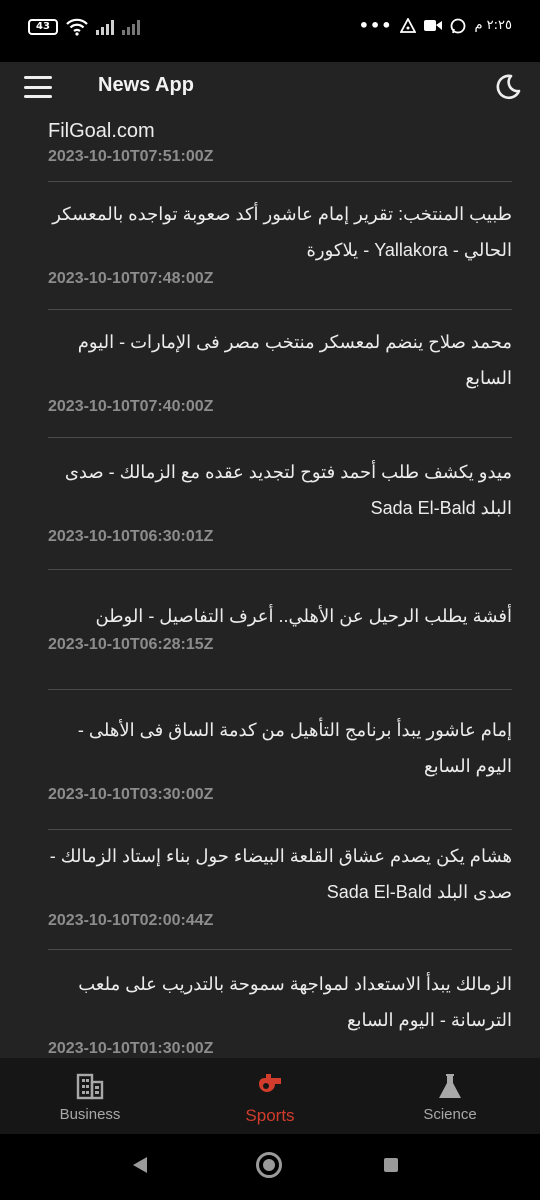 The image size is (540, 1200). I want to click on news-date: 2023-10-10T07:48:00Z, so click(131, 278).